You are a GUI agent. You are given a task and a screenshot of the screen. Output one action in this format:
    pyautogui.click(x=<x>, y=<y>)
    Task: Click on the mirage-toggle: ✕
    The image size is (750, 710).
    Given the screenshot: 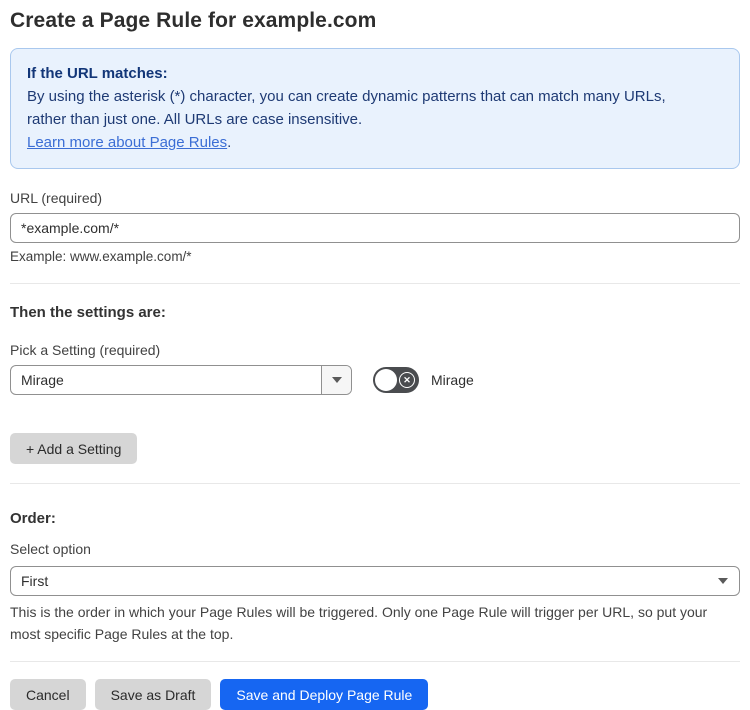 What is the action you would take?
    pyautogui.click(x=396, y=380)
    